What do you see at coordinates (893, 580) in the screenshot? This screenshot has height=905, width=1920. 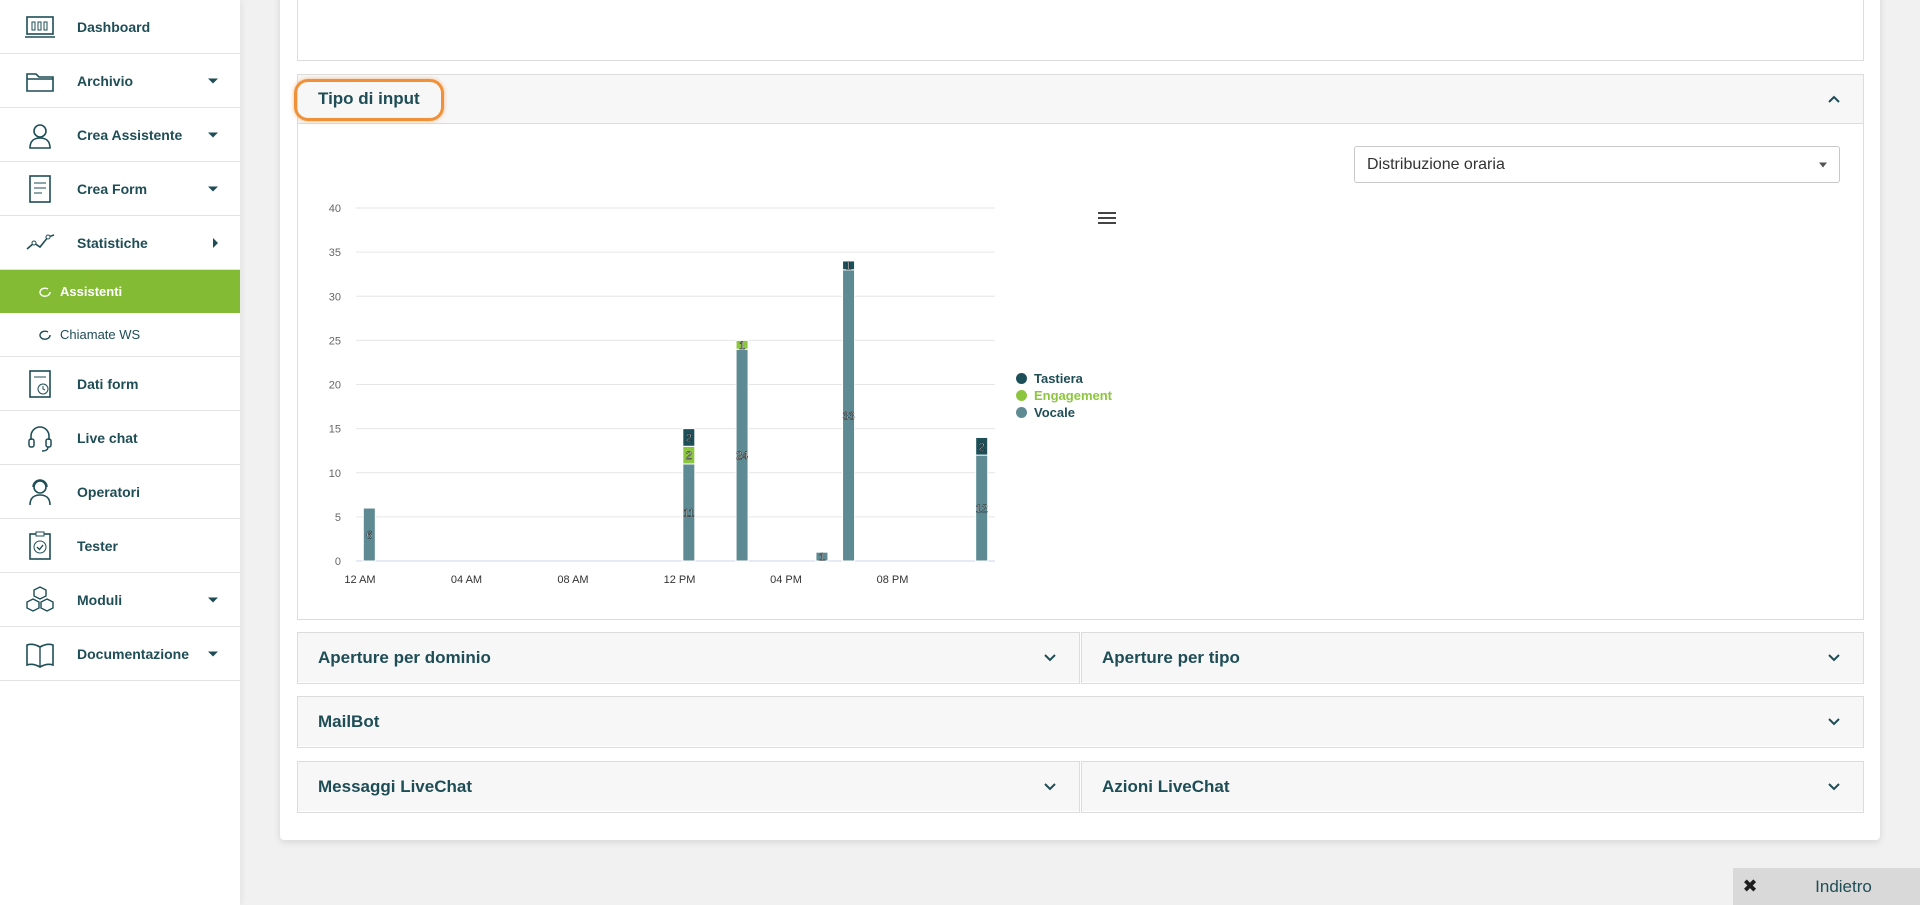 I see `x-tick-label: 08 PM` at bounding box center [893, 580].